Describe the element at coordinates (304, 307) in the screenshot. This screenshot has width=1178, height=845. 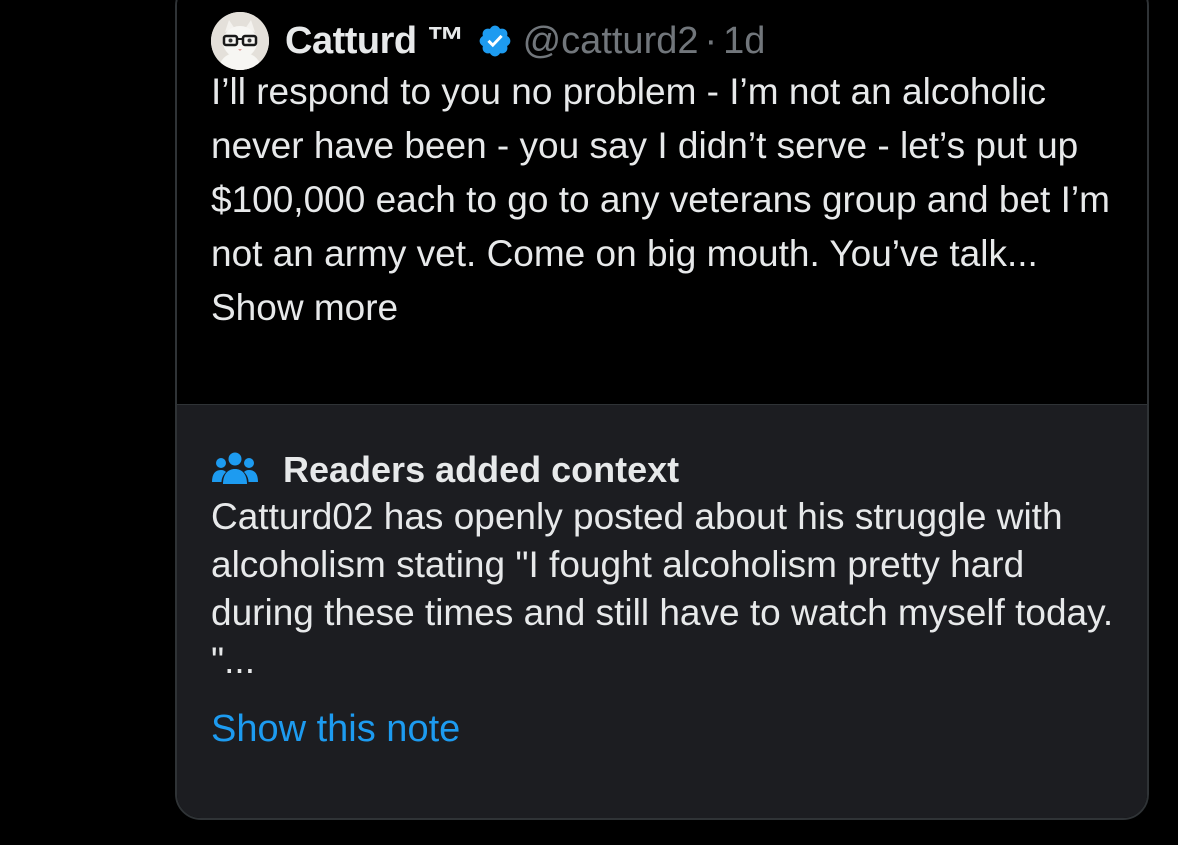
I see `show-more-link: Show more` at that location.